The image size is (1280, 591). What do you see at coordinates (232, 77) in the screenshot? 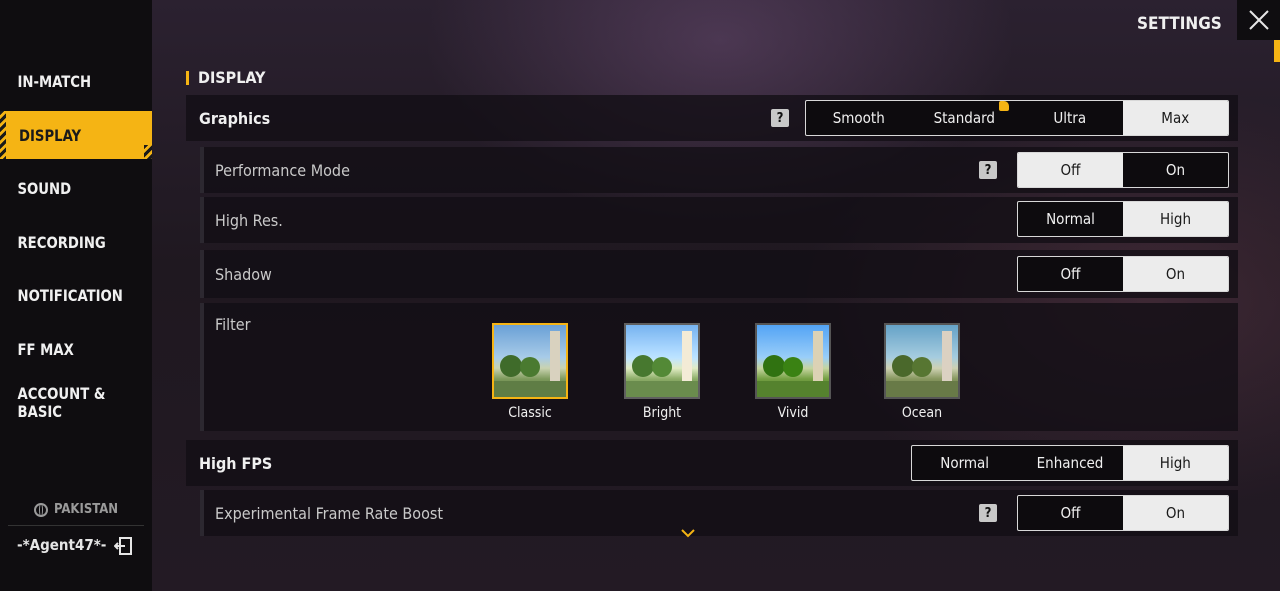
I see `section-title: DISPLAY` at bounding box center [232, 77].